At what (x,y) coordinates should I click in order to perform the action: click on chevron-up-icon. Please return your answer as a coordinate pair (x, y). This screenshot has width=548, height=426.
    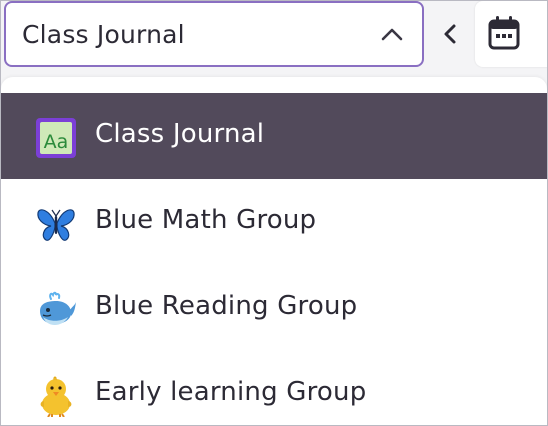
    Looking at the image, I should click on (392, 34).